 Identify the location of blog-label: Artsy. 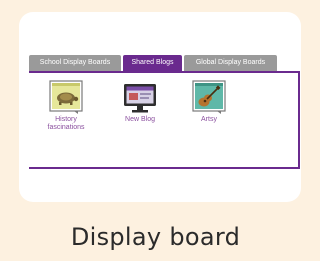
(209, 119).